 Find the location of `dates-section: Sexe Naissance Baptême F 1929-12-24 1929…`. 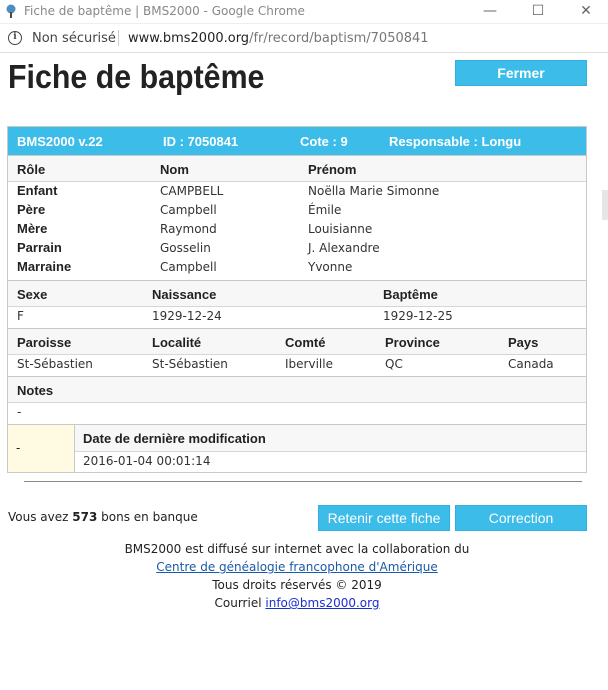

dates-section: Sexe Naissance Baptême F 1929-12-24 1929… is located at coordinates (297, 304).